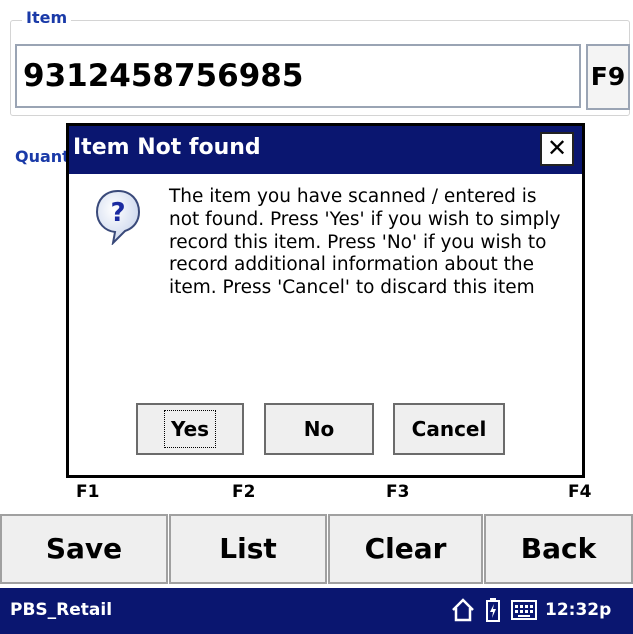 The width and height of the screenshot is (633, 634). I want to click on no-button: No, so click(319, 429).